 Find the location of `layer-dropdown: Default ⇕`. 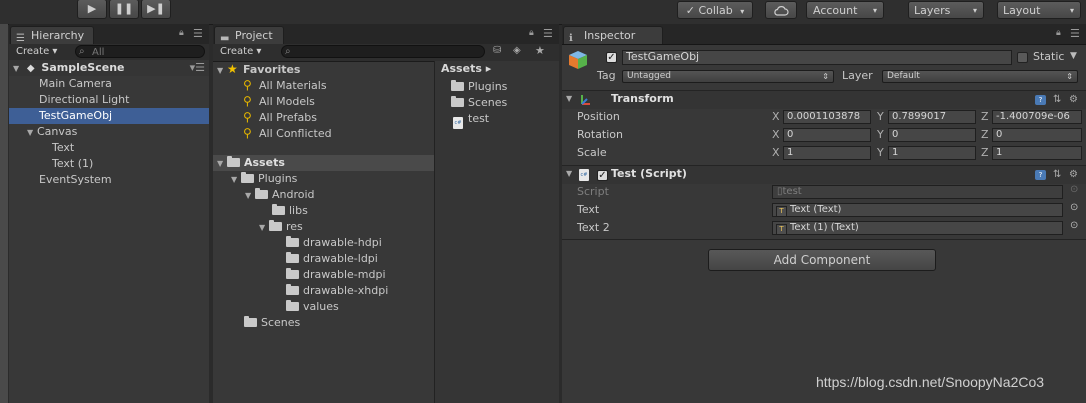

layer-dropdown: Default ⇕ is located at coordinates (980, 76).